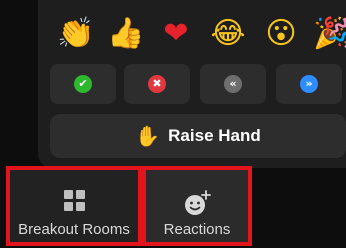  What do you see at coordinates (197, 229) in the screenshot?
I see `reactions-label: Reactions` at bounding box center [197, 229].